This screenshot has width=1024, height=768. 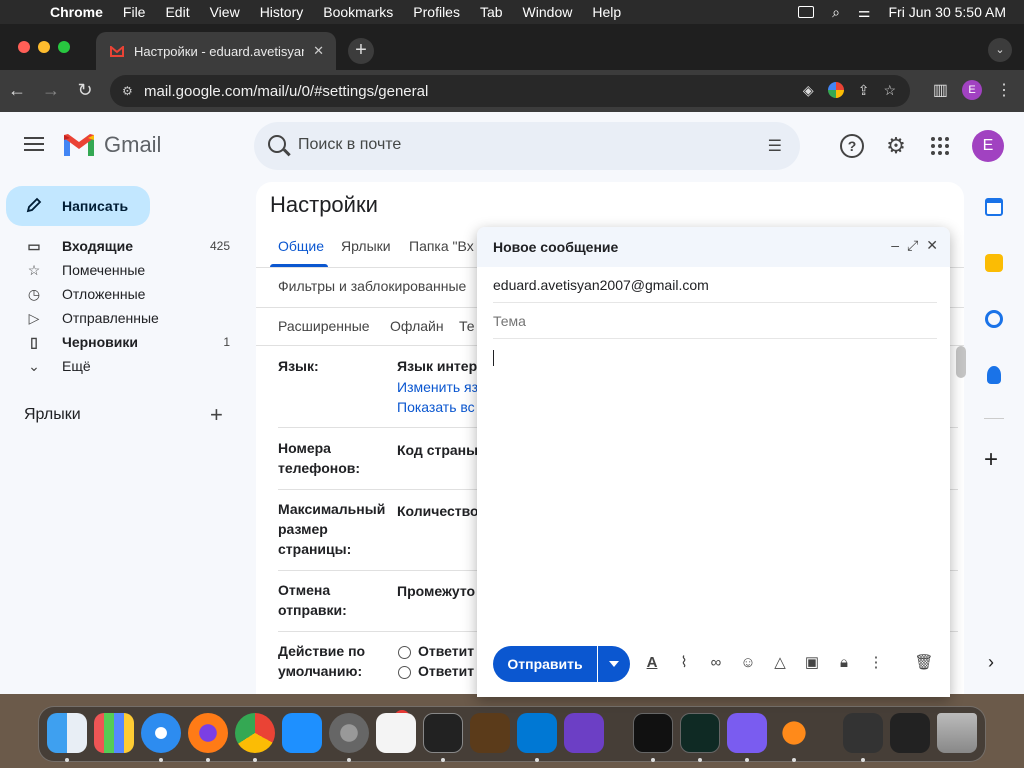 What do you see at coordinates (991, 662) in the screenshot?
I see `chevron-right-icon: ›` at bounding box center [991, 662].